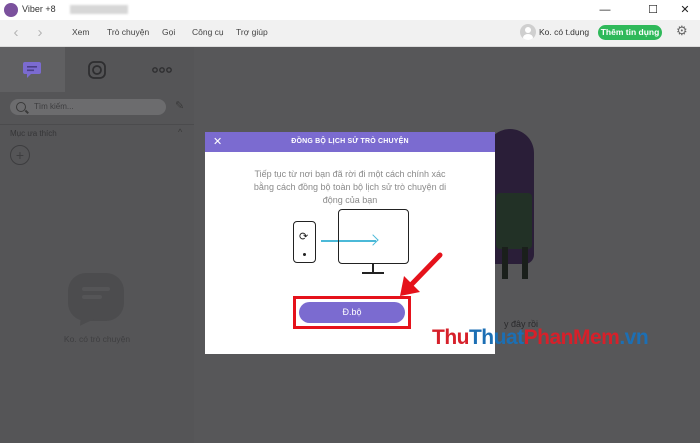 This screenshot has height=443, width=700. I want to click on search-icon, so click(21, 107).